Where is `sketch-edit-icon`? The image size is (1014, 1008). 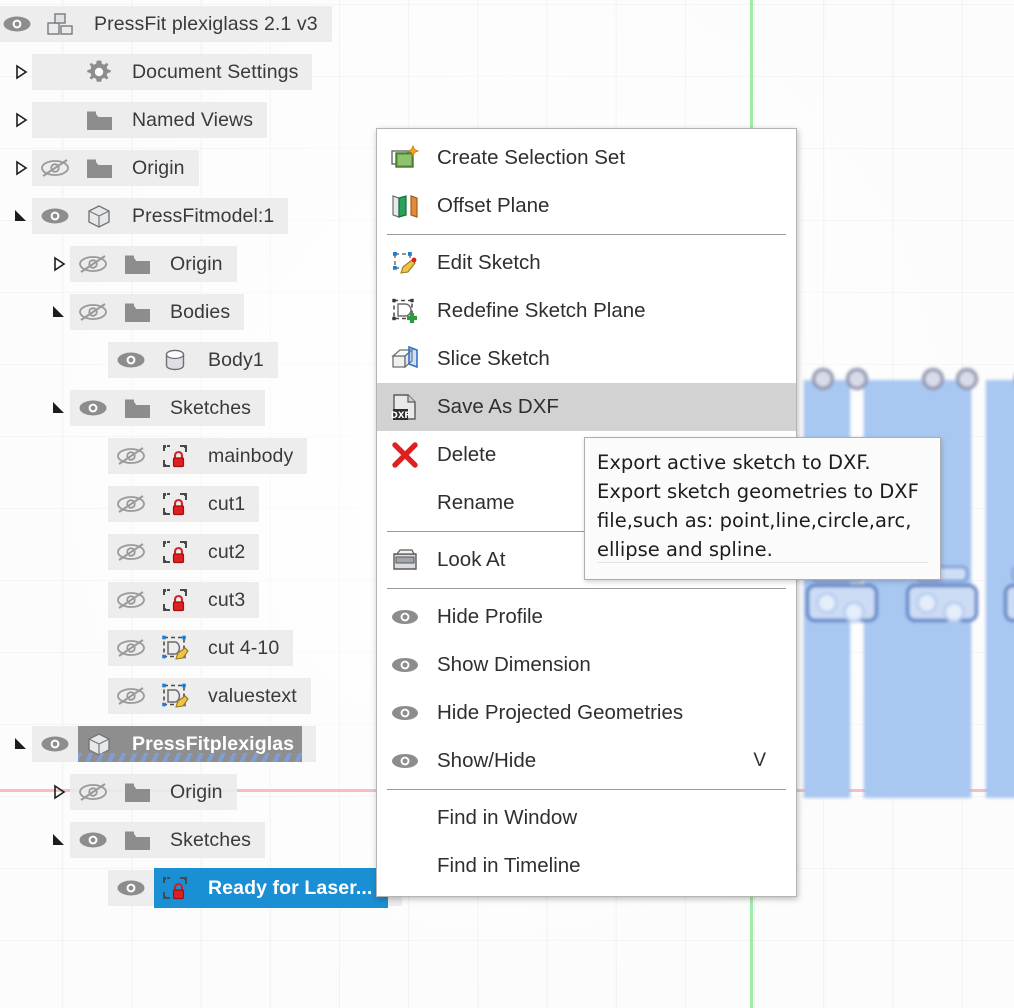 sketch-edit-icon is located at coordinates (175, 648).